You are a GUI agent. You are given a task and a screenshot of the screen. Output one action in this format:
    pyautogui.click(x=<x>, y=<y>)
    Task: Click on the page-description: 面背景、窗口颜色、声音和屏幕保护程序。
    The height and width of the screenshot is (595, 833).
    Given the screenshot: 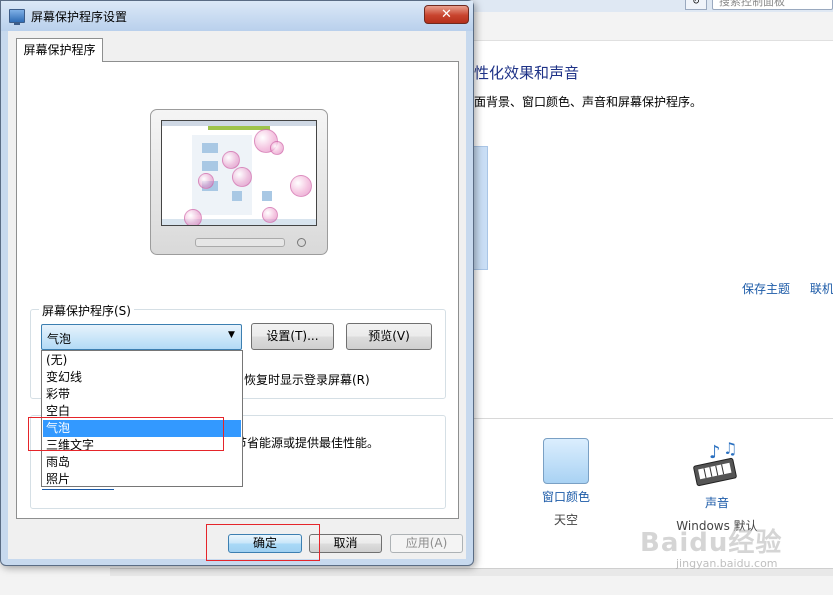 What is the action you would take?
    pyautogui.click(x=588, y=102)
    